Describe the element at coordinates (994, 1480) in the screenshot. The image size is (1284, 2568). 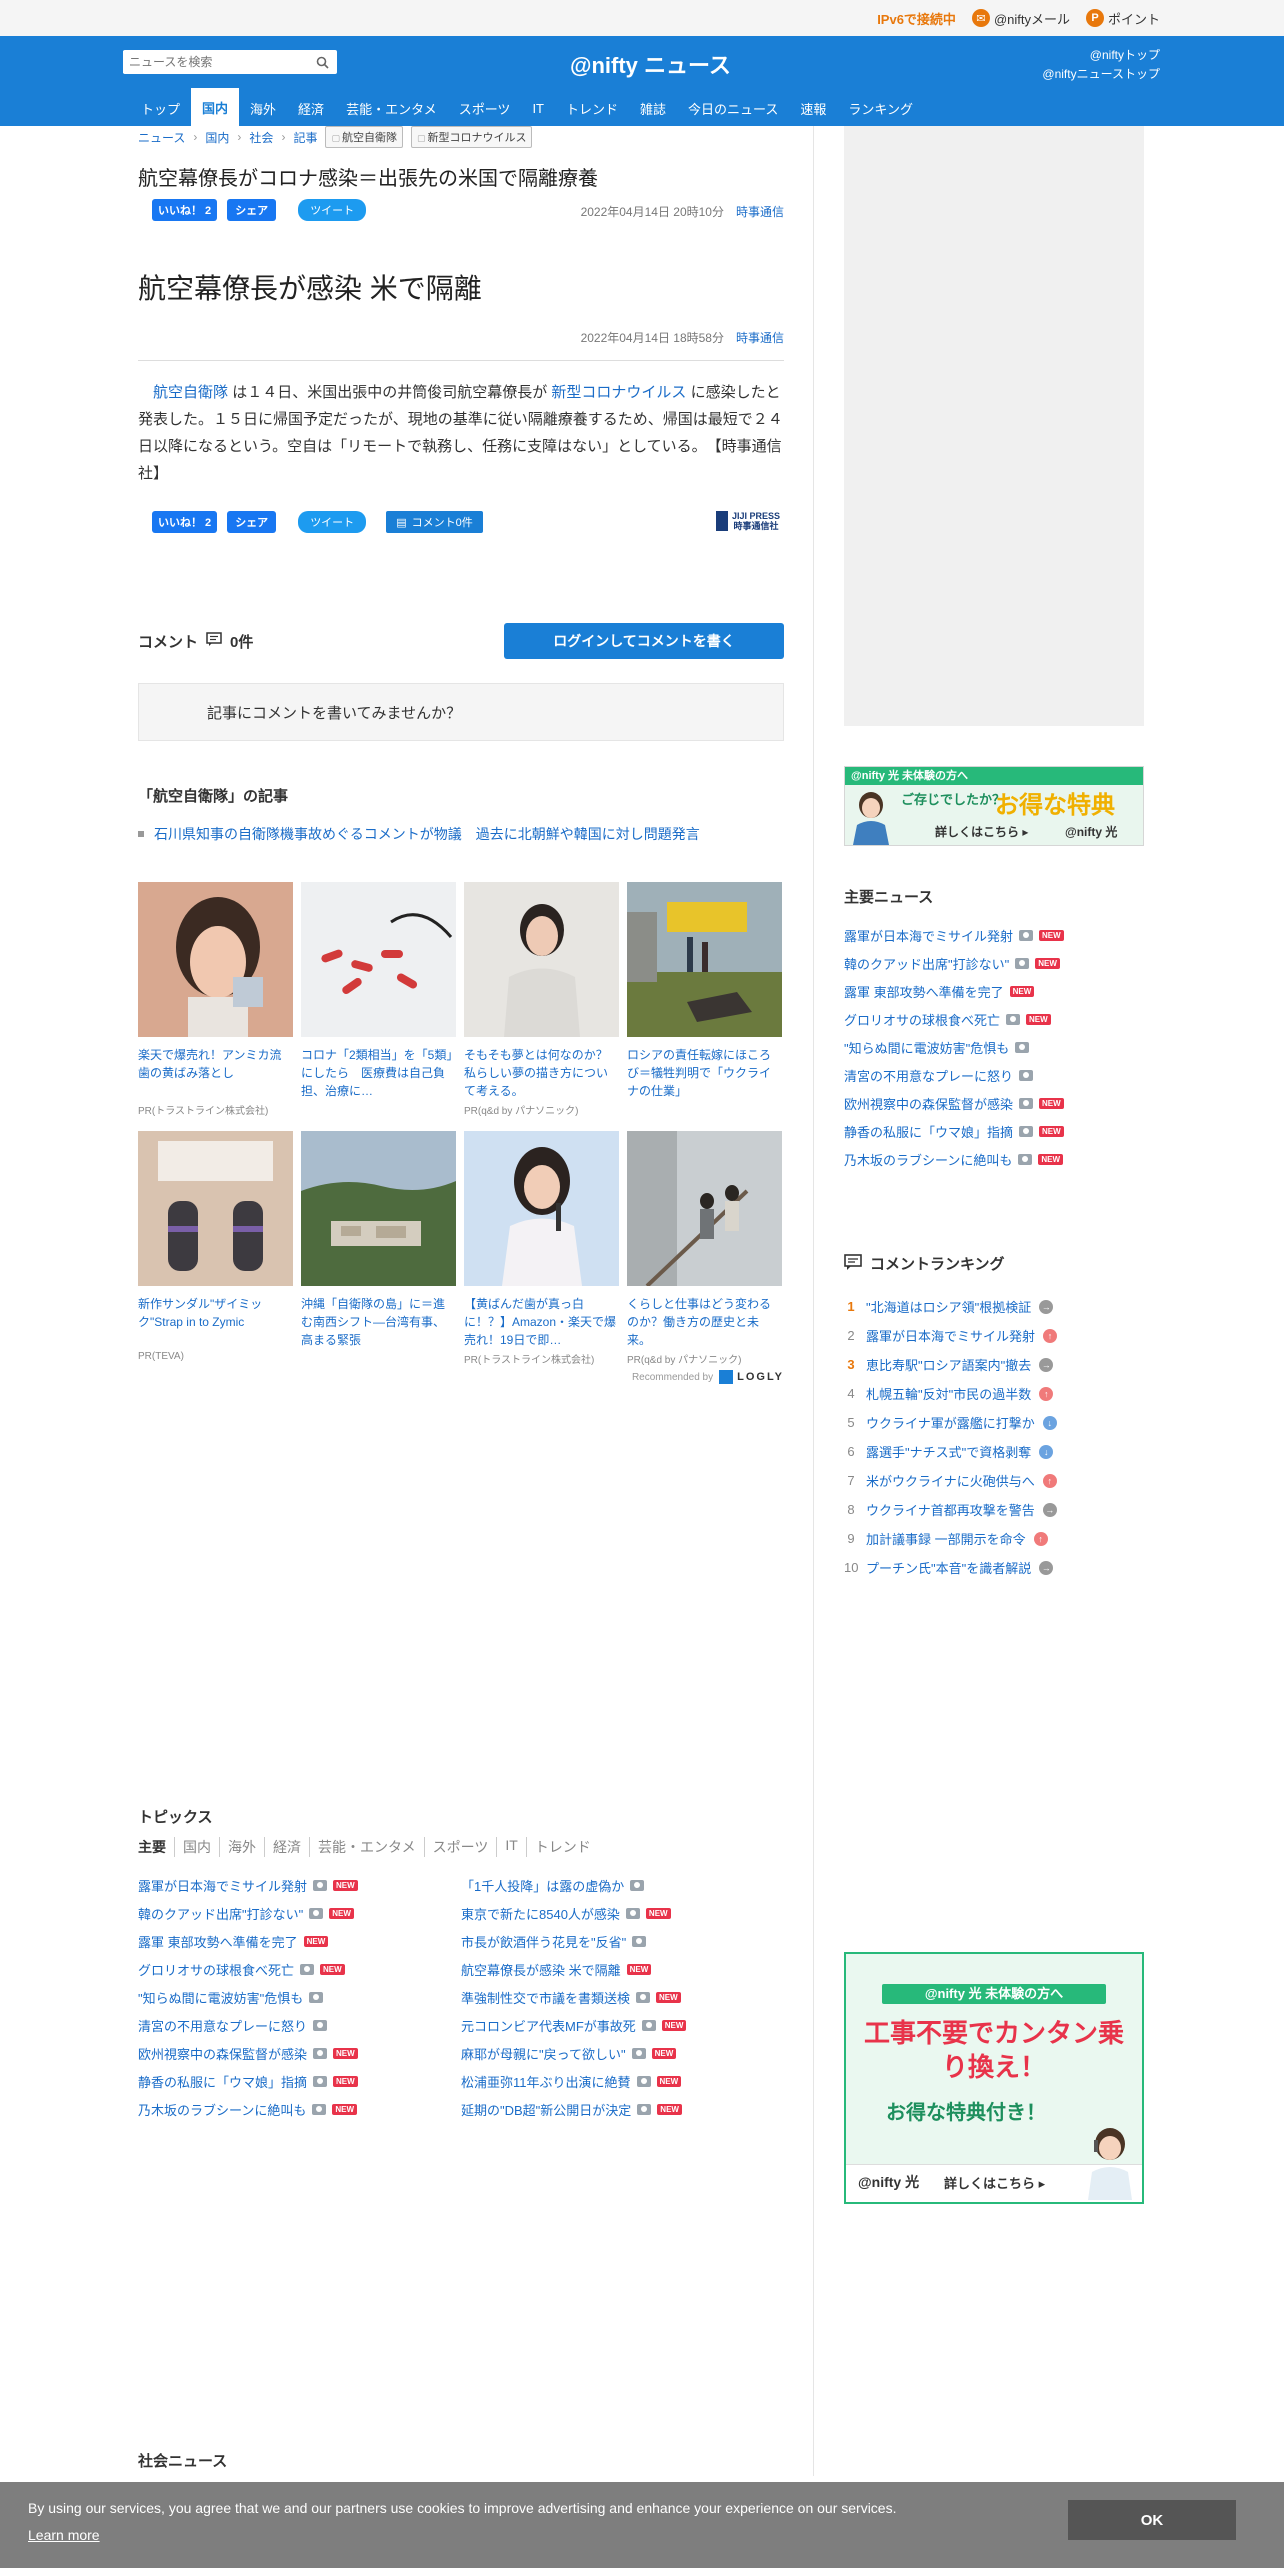
I see `ranking-item: 7 米がウクライナに火砲供与へ ↑` at that location.